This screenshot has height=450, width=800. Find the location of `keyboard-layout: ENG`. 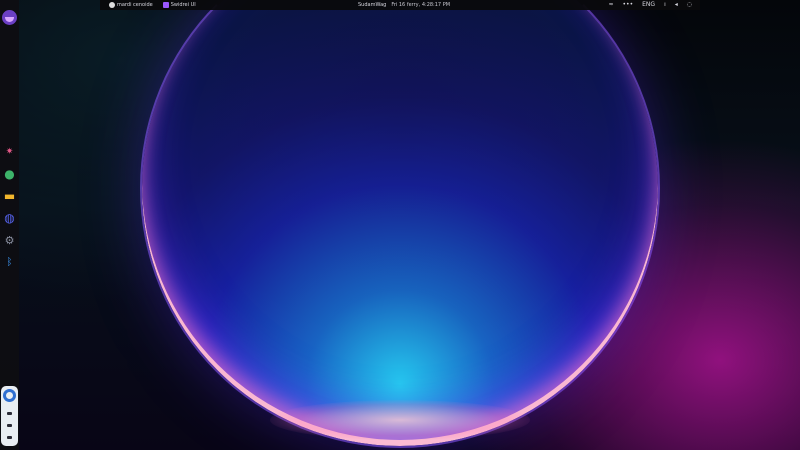

keyboard-layout: ENG is located at coordinates (648, 5).